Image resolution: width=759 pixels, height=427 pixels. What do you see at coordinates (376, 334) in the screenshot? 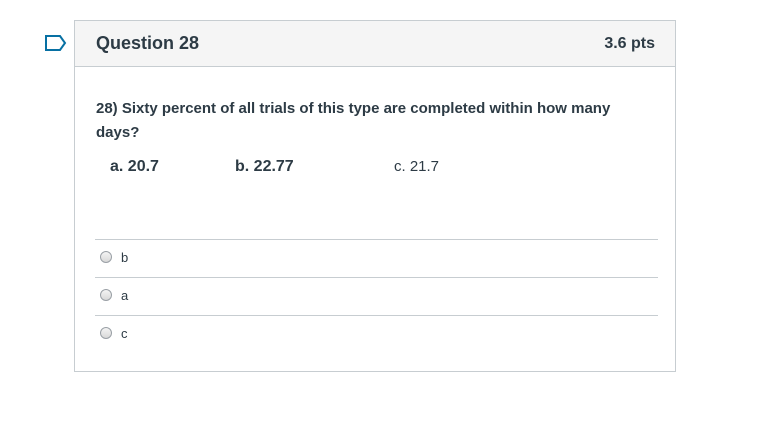
I see `answer-option-c: c` at bounding box center [376, 334].